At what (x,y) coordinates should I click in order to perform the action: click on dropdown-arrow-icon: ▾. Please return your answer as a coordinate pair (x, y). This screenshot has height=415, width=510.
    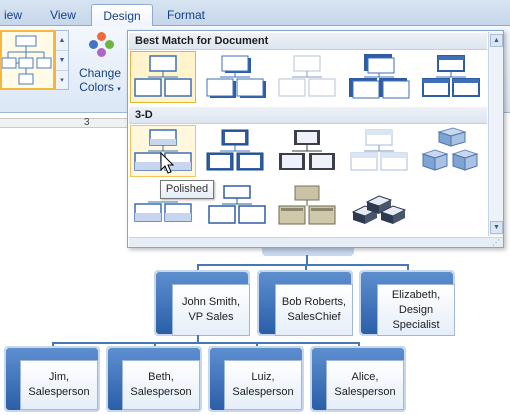
    Looking at the image, I should click on (119, 89).